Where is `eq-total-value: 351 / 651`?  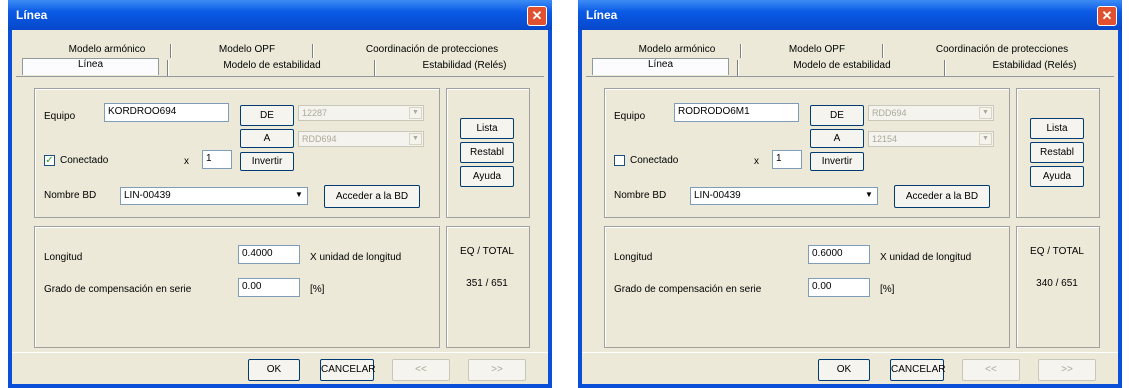
eq-total-value: 351 / 651 is located at coordinates (487, 283).